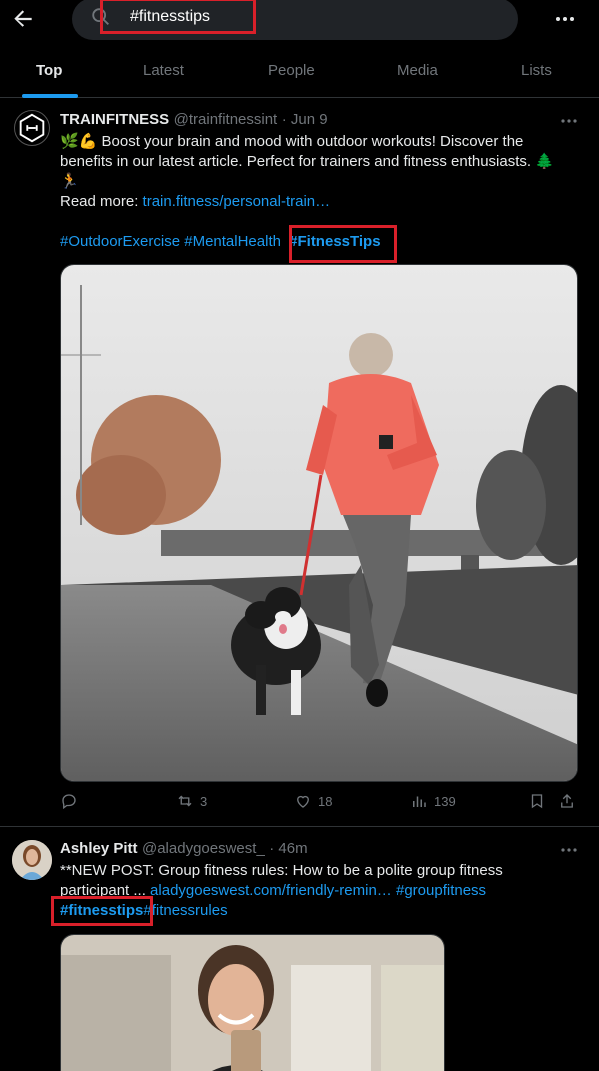  What do you see at coordinates (305, 119) in the screenshot?
I see `post-time: · Jun 9` at bounding box center [305, 119].